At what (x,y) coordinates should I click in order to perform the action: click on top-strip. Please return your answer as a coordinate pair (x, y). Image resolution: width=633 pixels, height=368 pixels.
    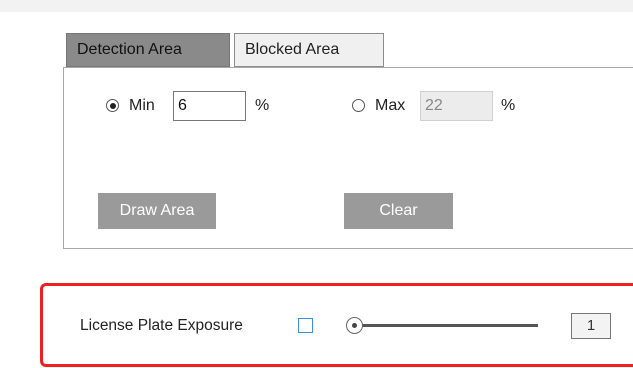
    Looking at the image, I should click on (316, 6).